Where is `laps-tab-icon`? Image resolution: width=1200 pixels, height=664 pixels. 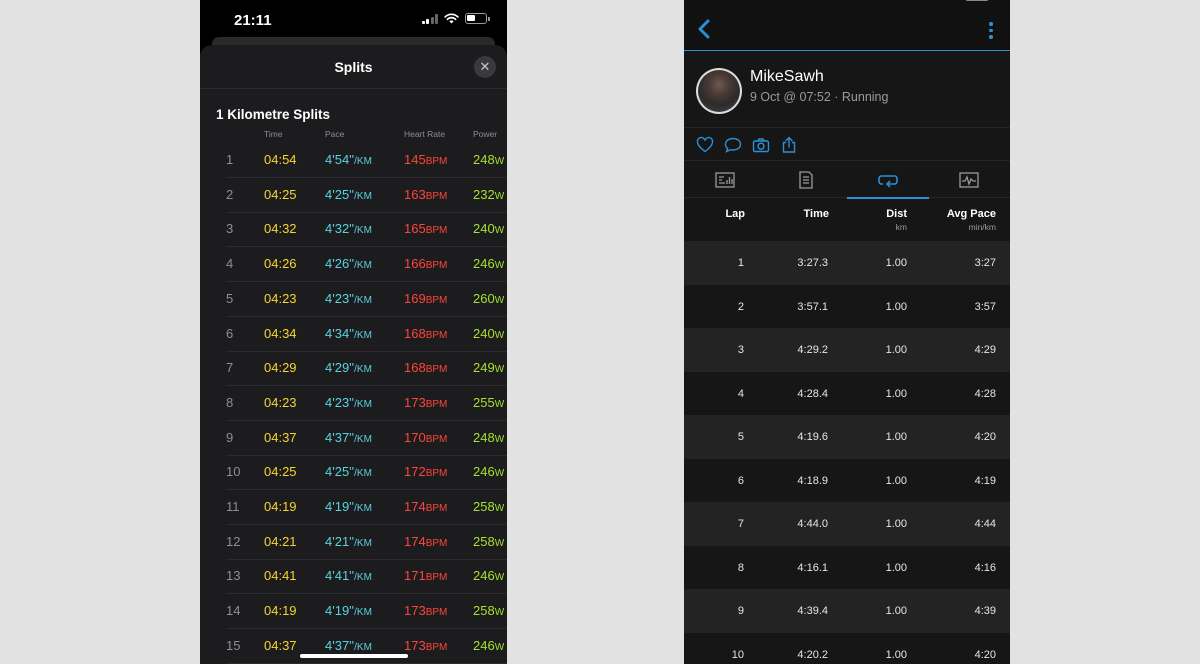 laps-tab-icon is located at coordinates (887, 181).